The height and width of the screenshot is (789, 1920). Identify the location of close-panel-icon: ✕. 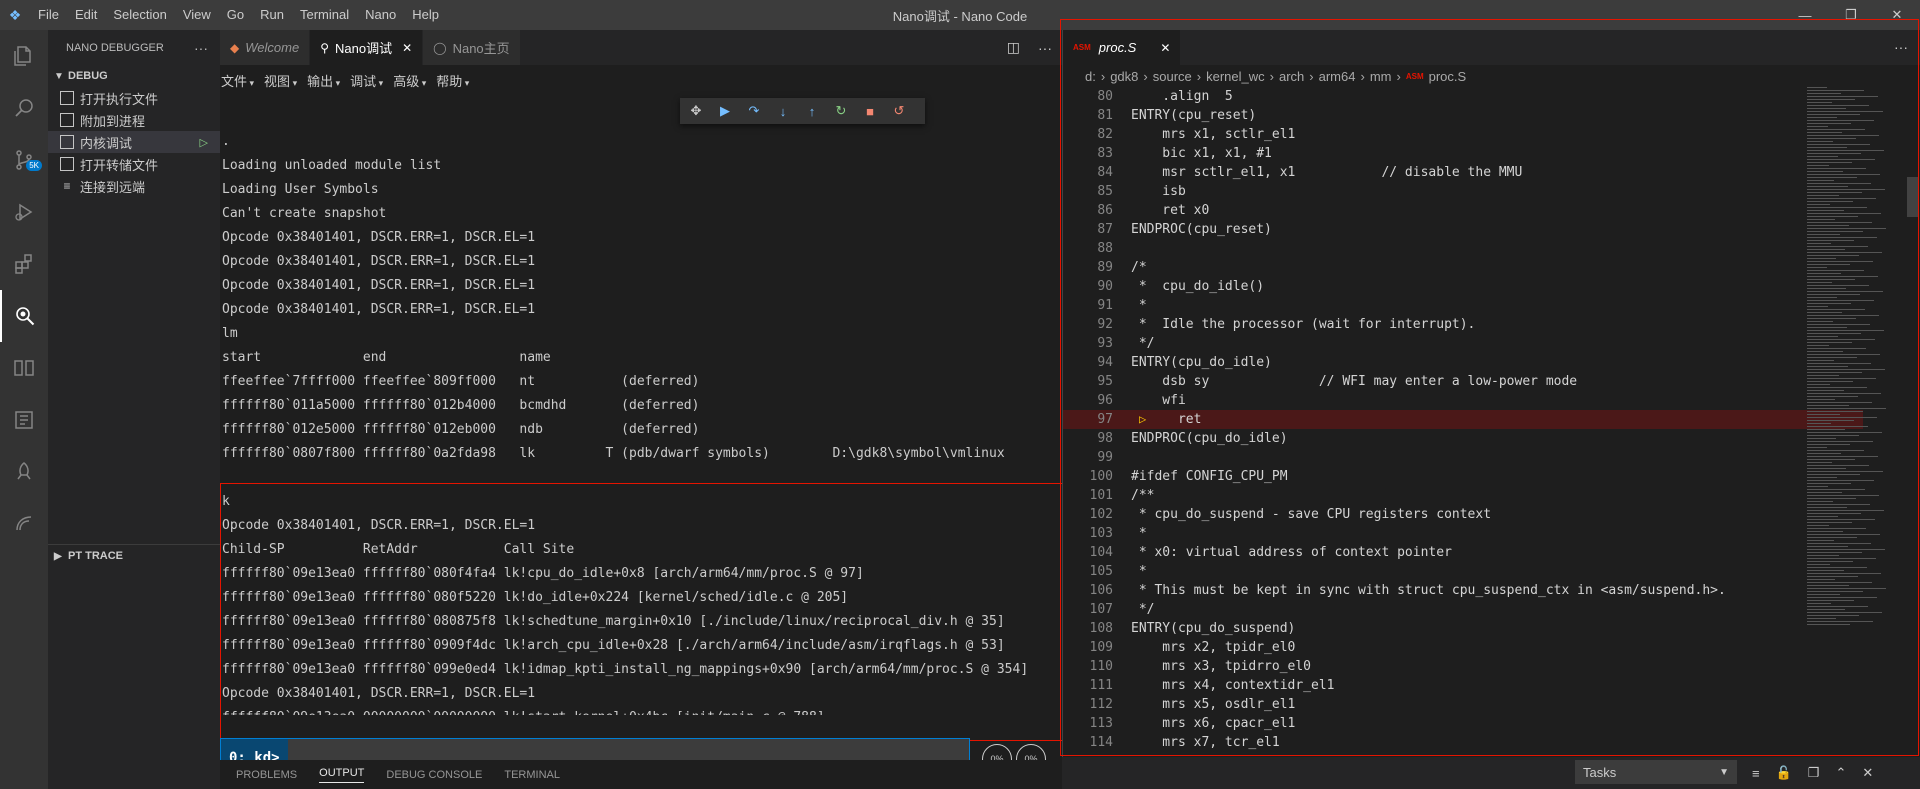
(1867, 773).